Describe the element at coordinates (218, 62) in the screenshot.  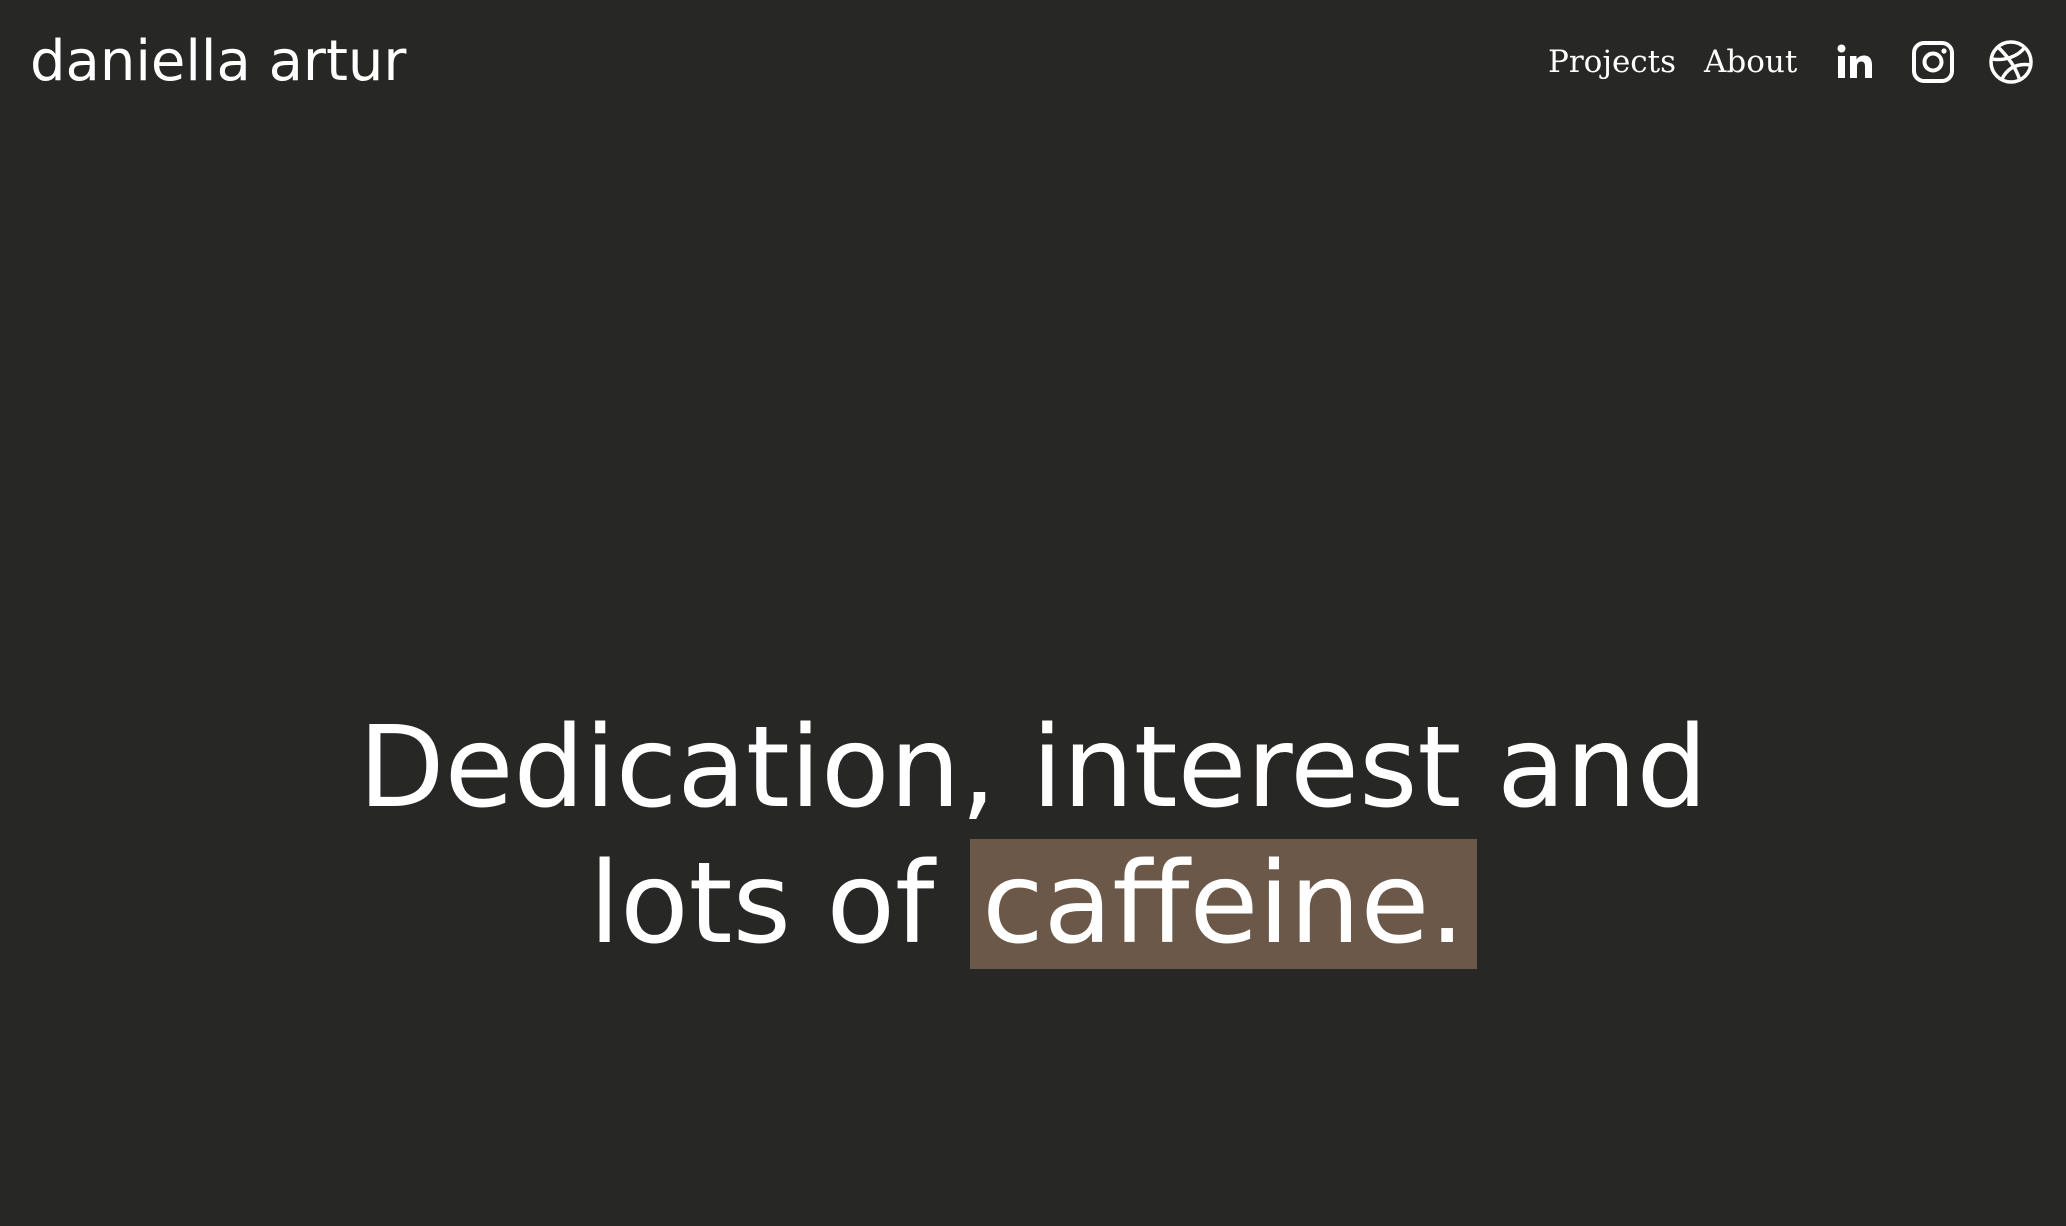
I see `brand-logo: daniella artur` at that location.